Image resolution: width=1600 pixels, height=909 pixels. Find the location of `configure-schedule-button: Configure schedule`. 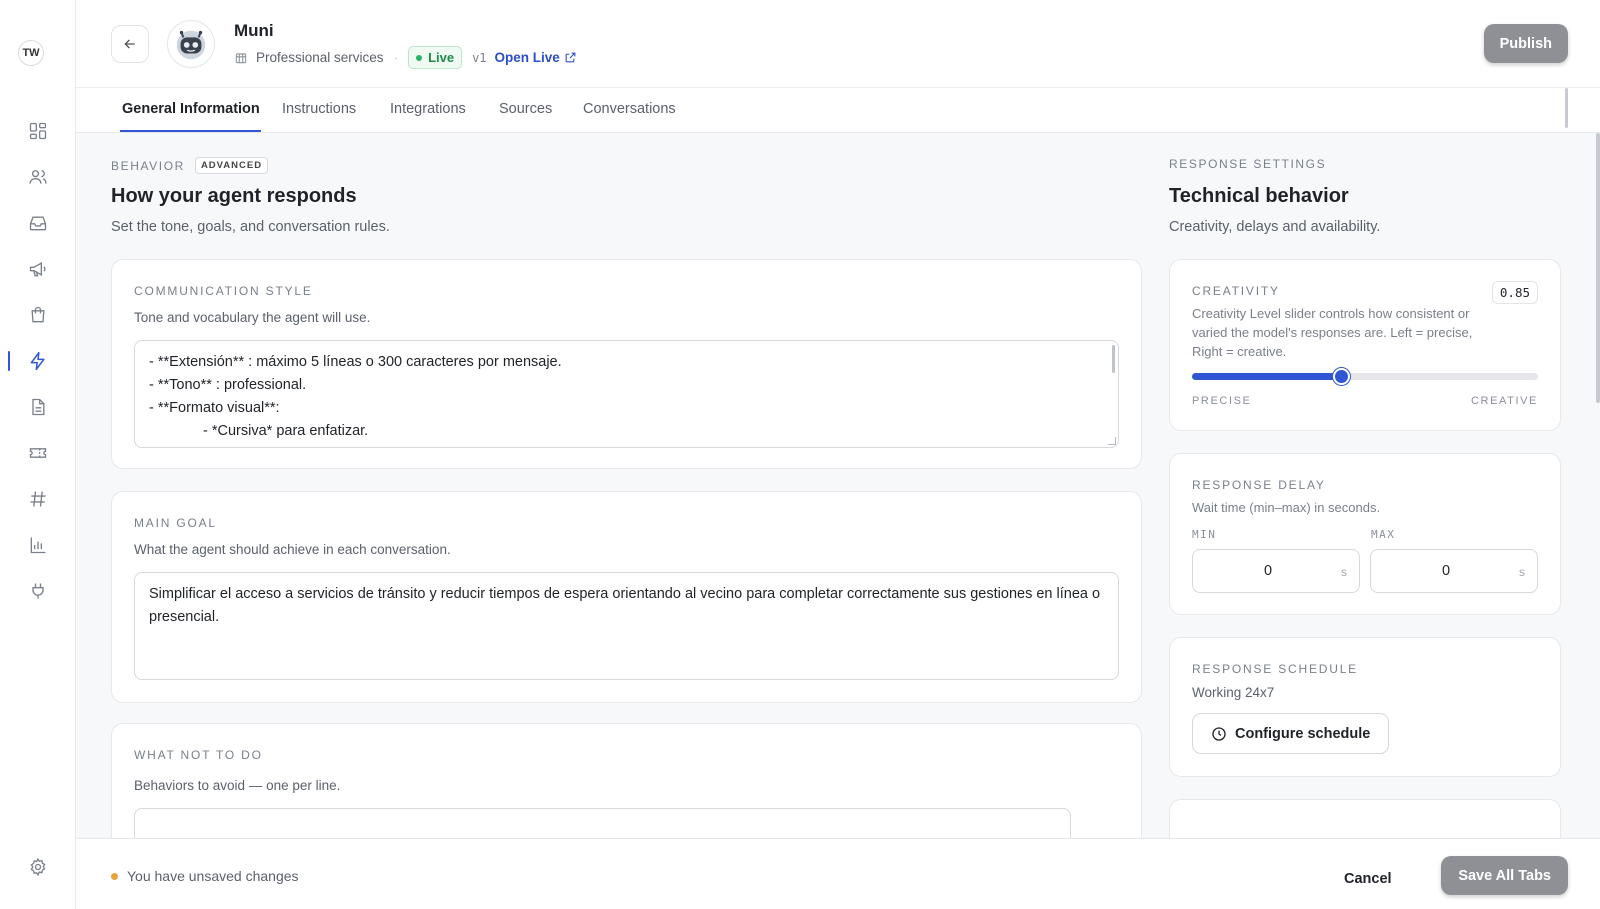

configure-schedule-button: Configure schedule is located at coordinates (1291, 733).